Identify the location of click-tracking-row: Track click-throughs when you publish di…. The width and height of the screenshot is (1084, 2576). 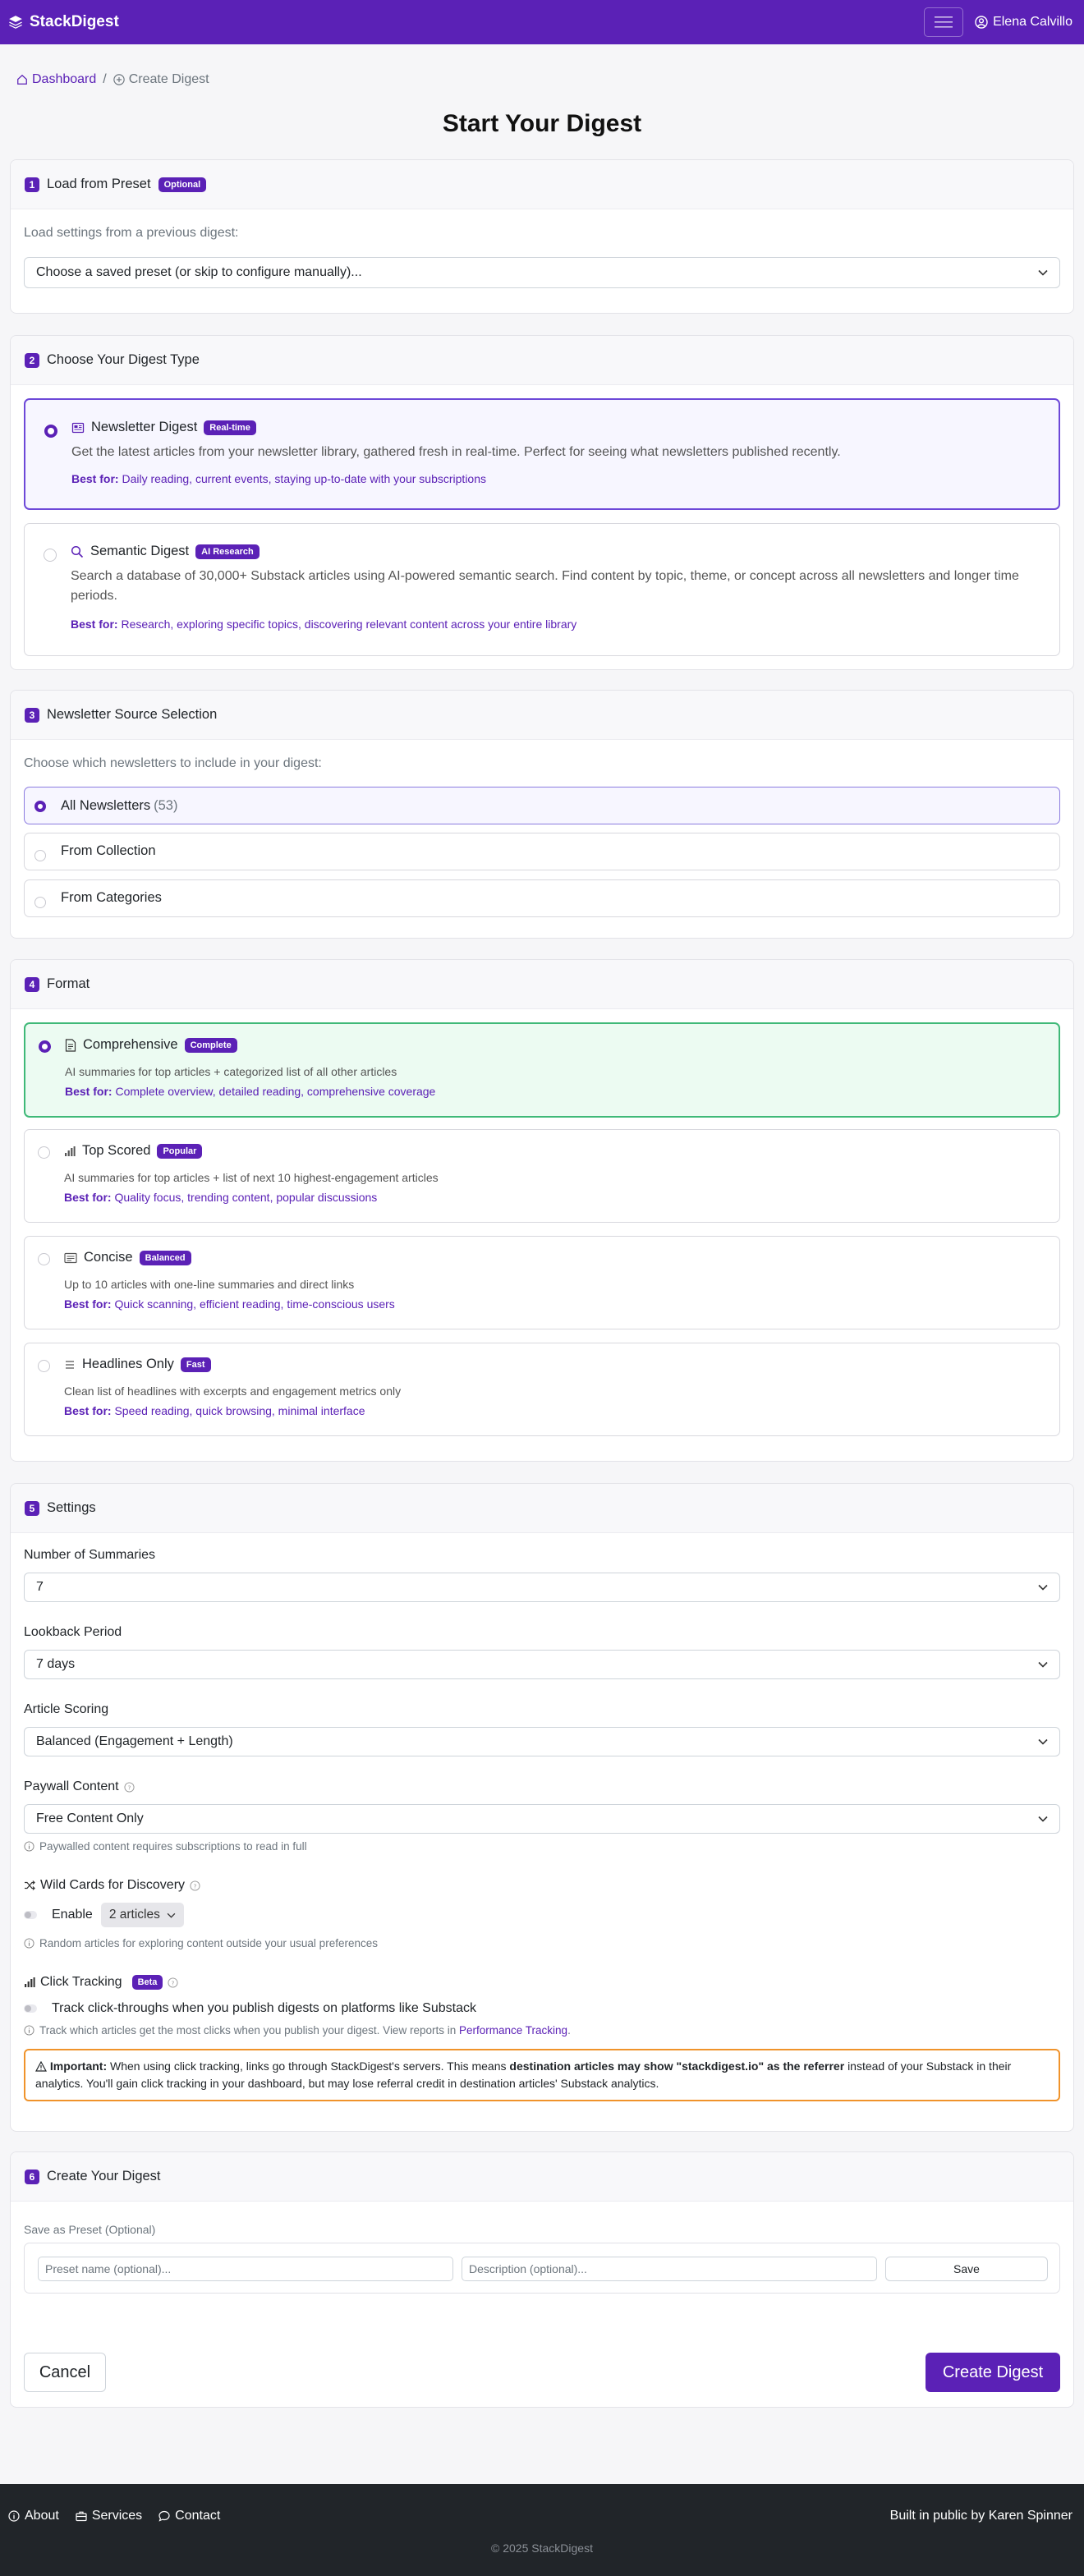
(250, 2008).